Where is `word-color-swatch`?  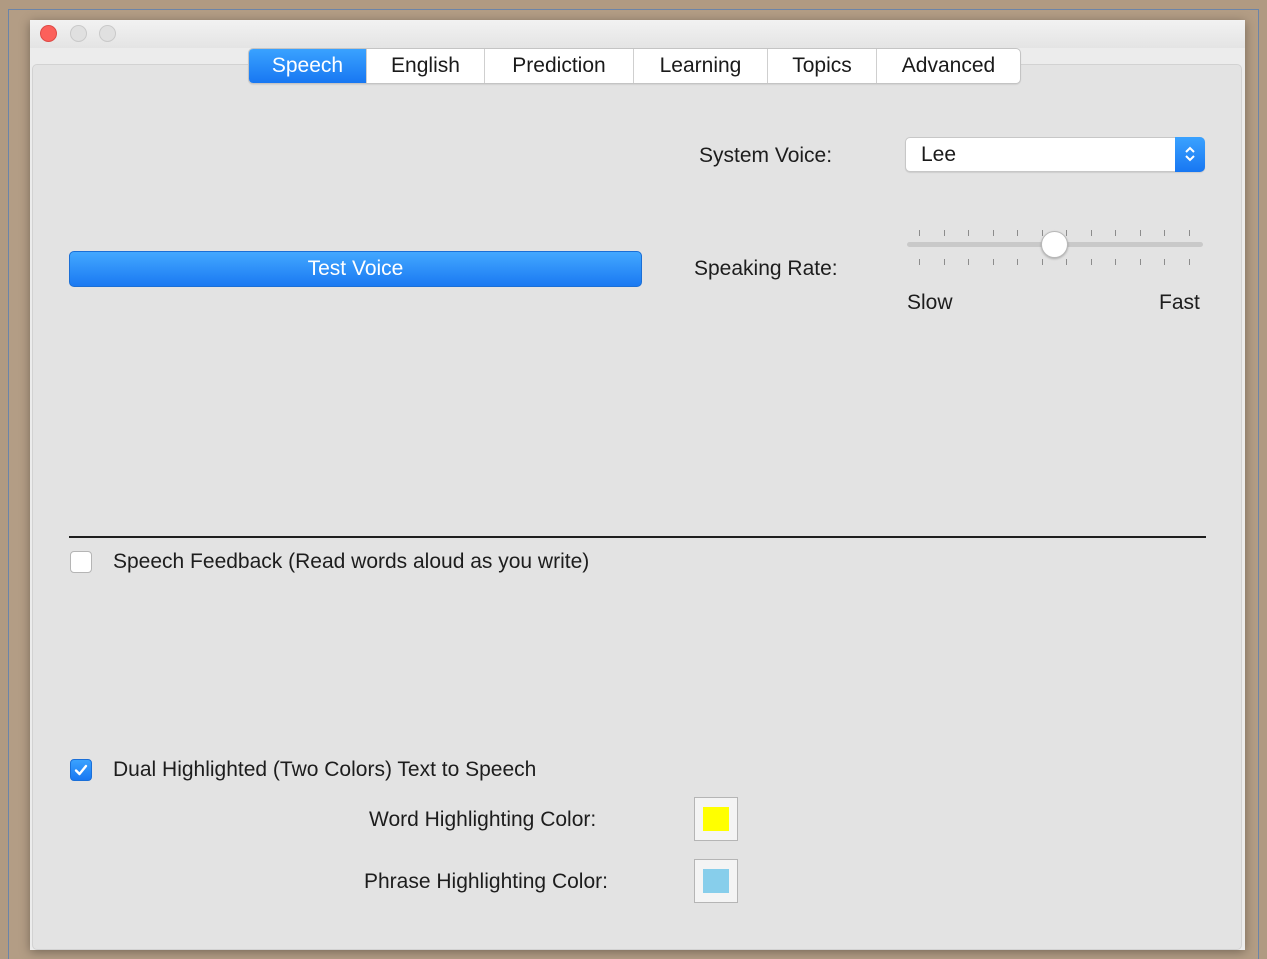
word-color-swatch is located at coordinates (716, 819).